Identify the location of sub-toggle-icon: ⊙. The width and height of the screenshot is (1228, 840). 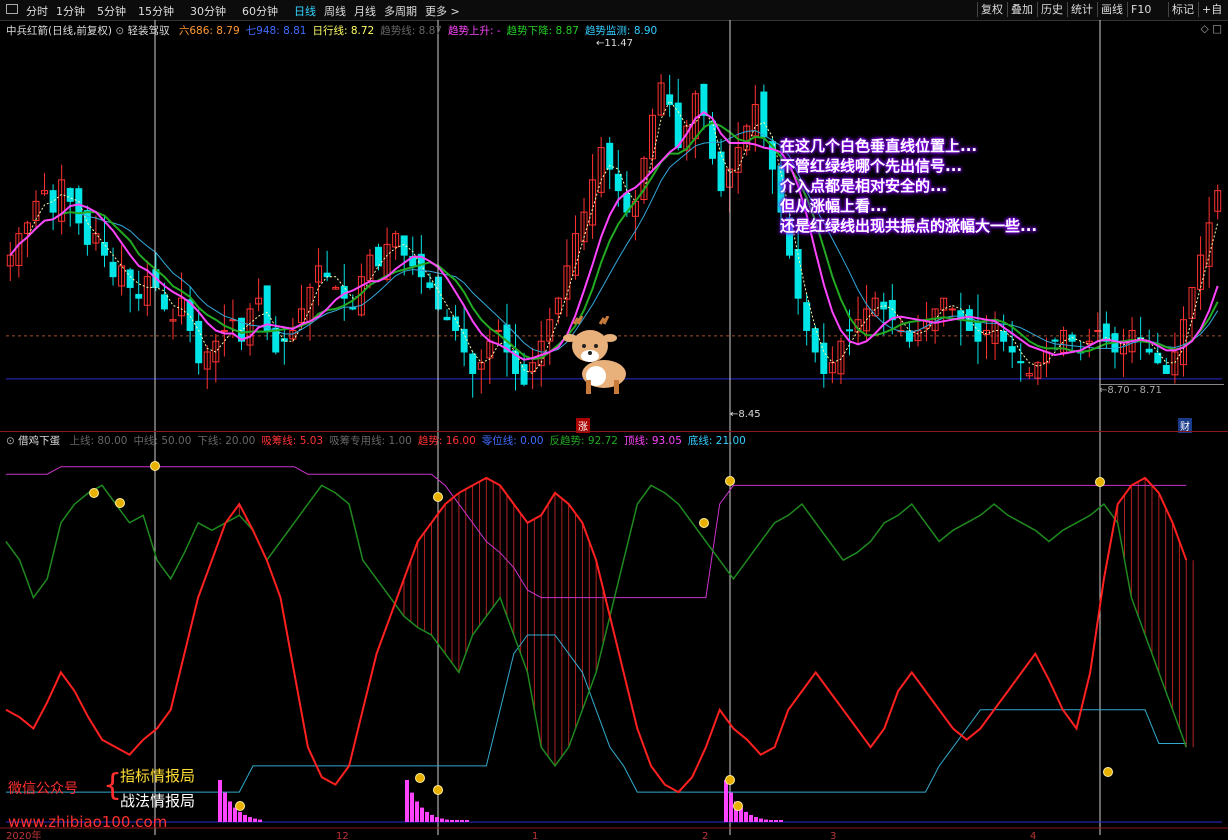
(10, 441).